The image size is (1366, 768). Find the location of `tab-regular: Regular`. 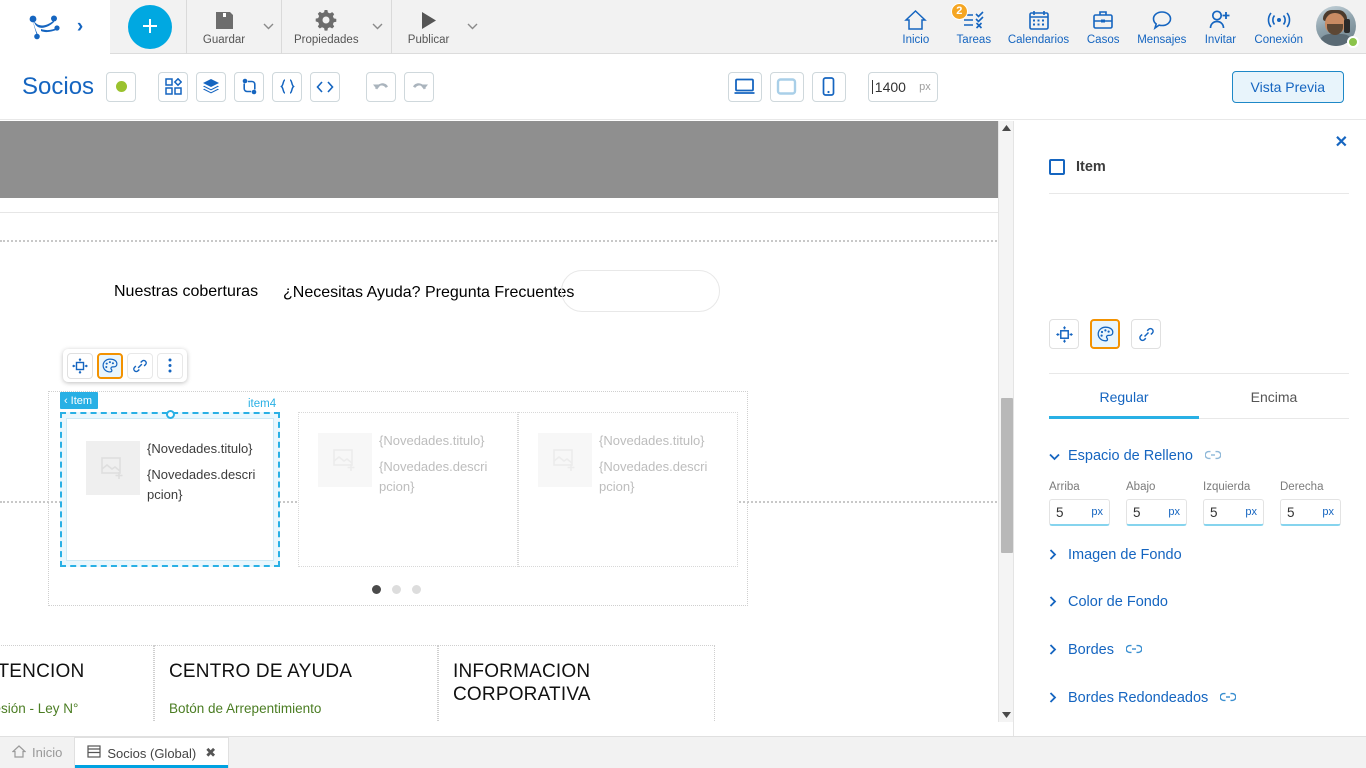

tab-regular: Regular is located at coordinates (1124, 404).